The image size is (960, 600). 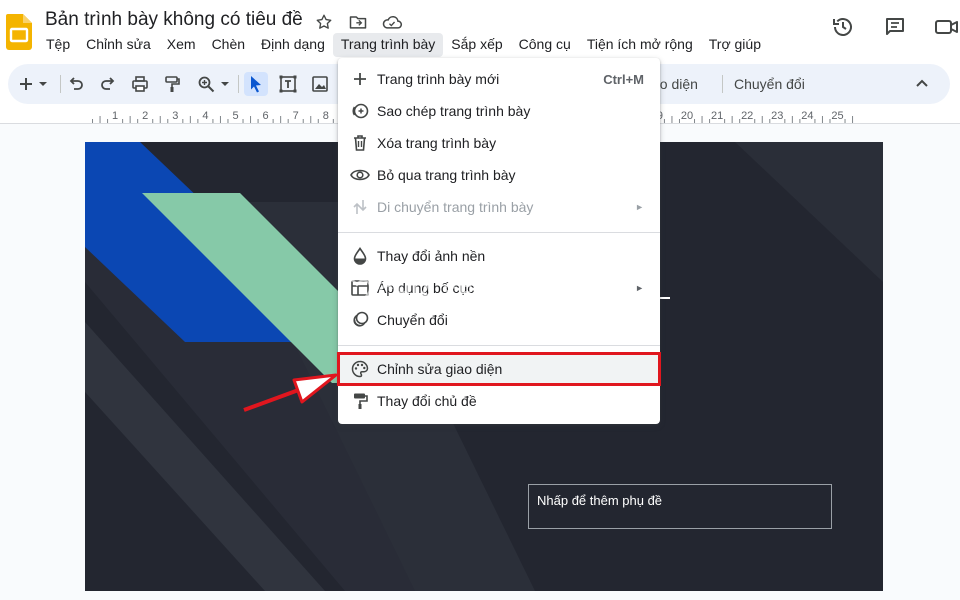 I want to click on ruler-number: 7, so click(x=296, y=116).